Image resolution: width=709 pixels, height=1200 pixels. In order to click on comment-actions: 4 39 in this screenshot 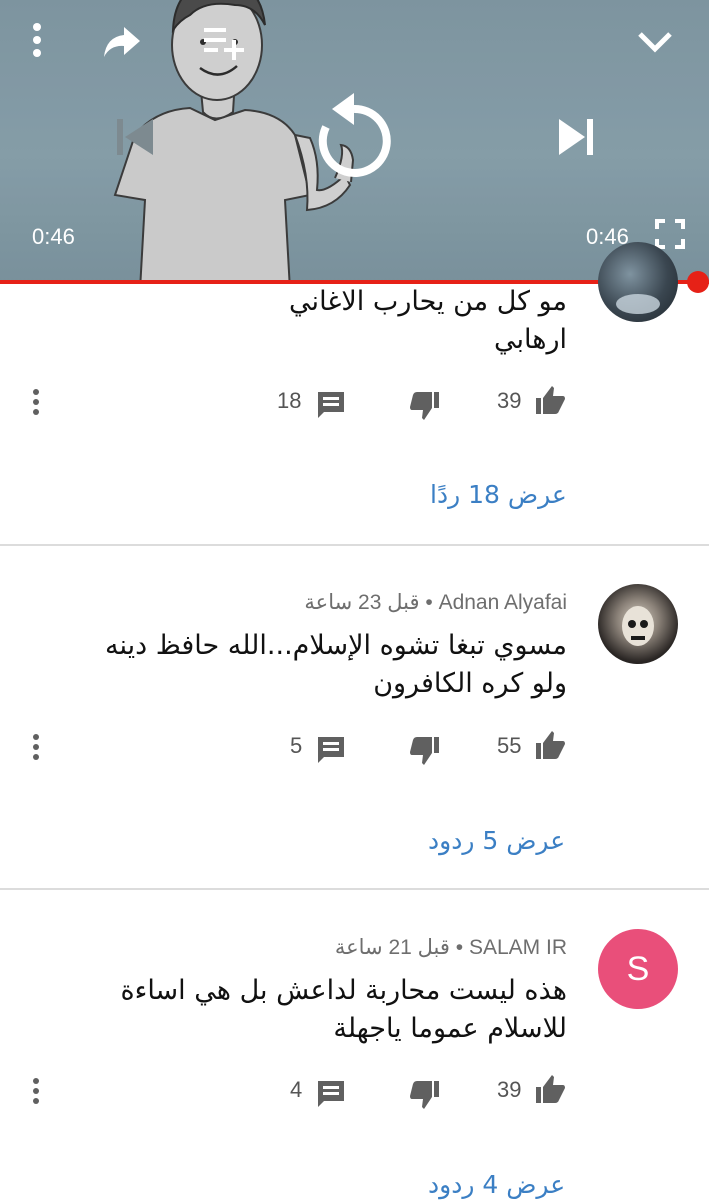, I will do `click(354, 1091)`.